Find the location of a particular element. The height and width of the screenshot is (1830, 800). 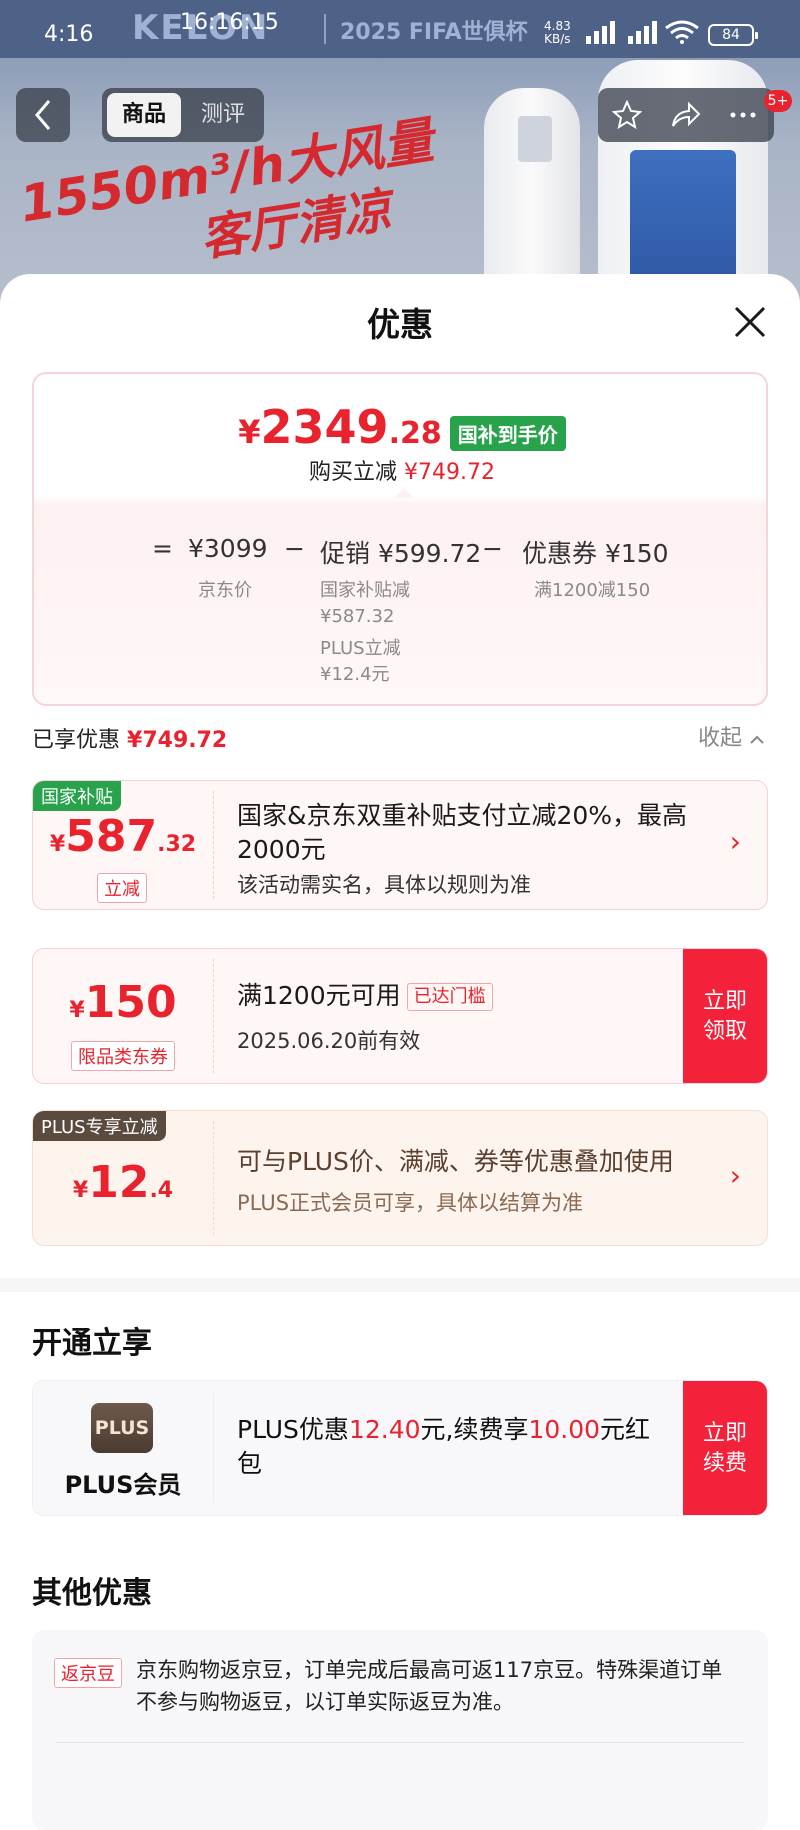

coupon-amount: ¥12.4 is located at coordinates (123, 1182).